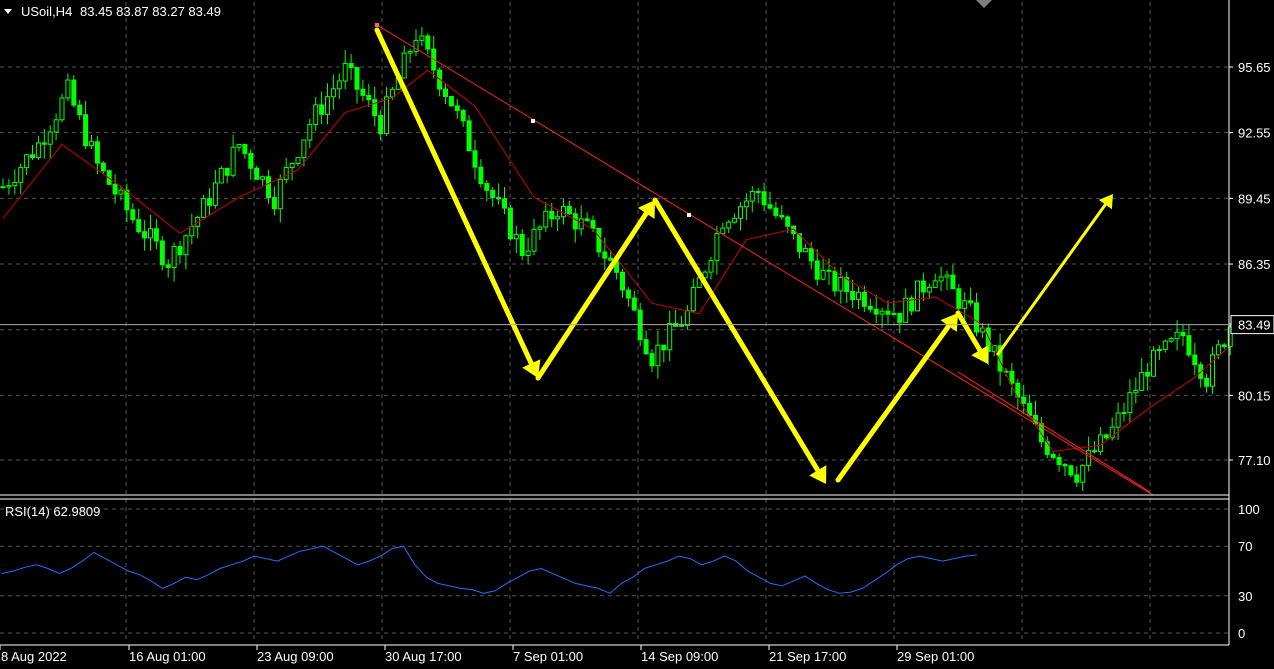 The height and width of the screenshot is (669, 1274). What do you see at coordinates (548, 656) in the screenshot?
I see `time-tick-label: 7 Sep 01:00` at bounding box center [548, 656].